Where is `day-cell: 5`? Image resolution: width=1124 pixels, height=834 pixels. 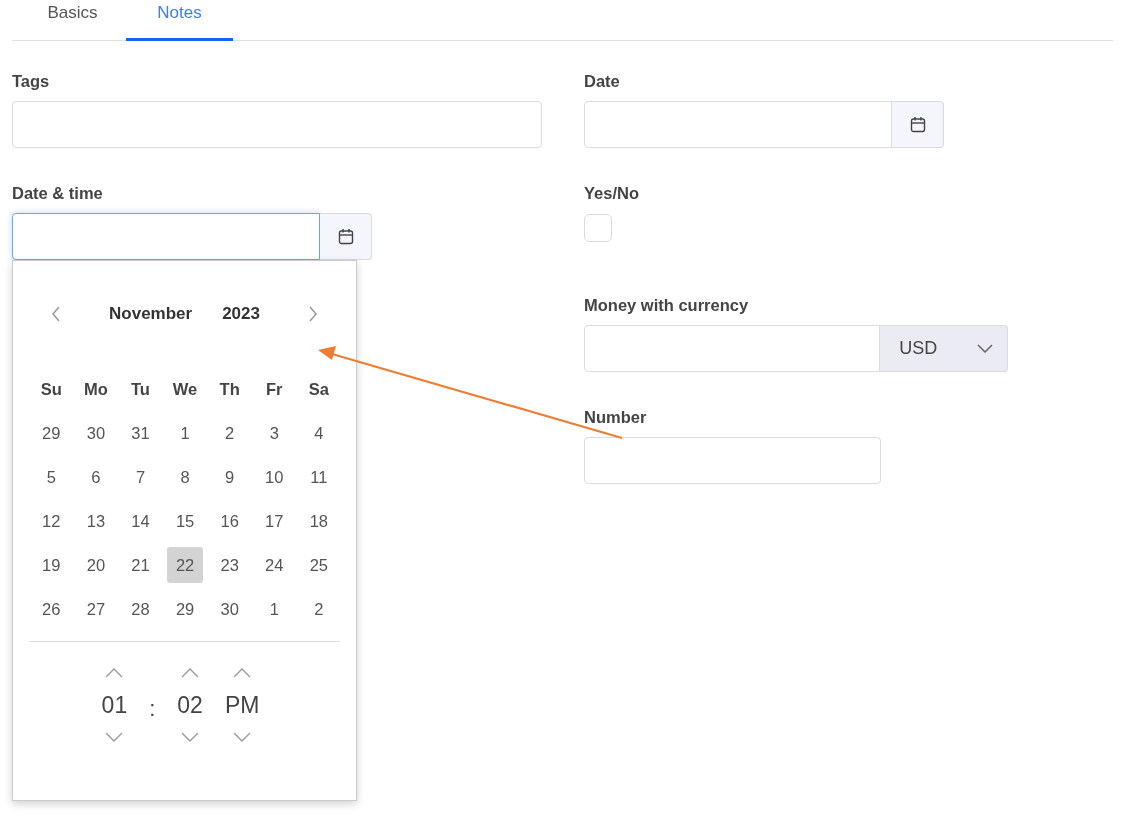 day-cell: 5 is located at coordinates (51, 477).